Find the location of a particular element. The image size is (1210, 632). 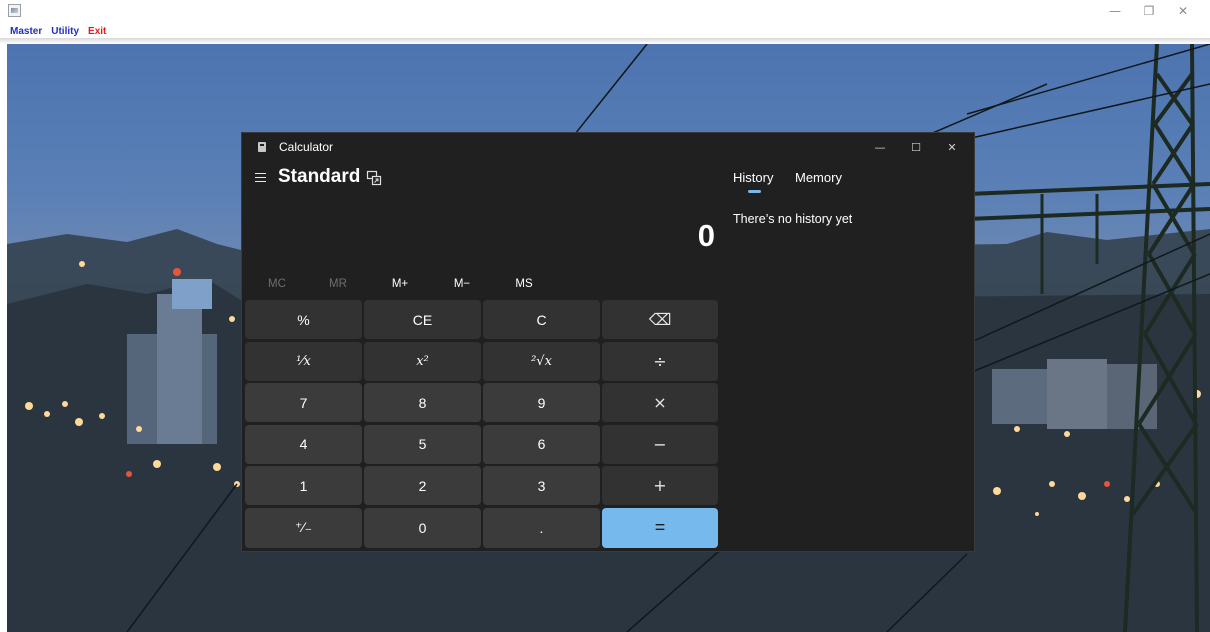

digit-6-button: 6 is located at coordinates (541, 444).